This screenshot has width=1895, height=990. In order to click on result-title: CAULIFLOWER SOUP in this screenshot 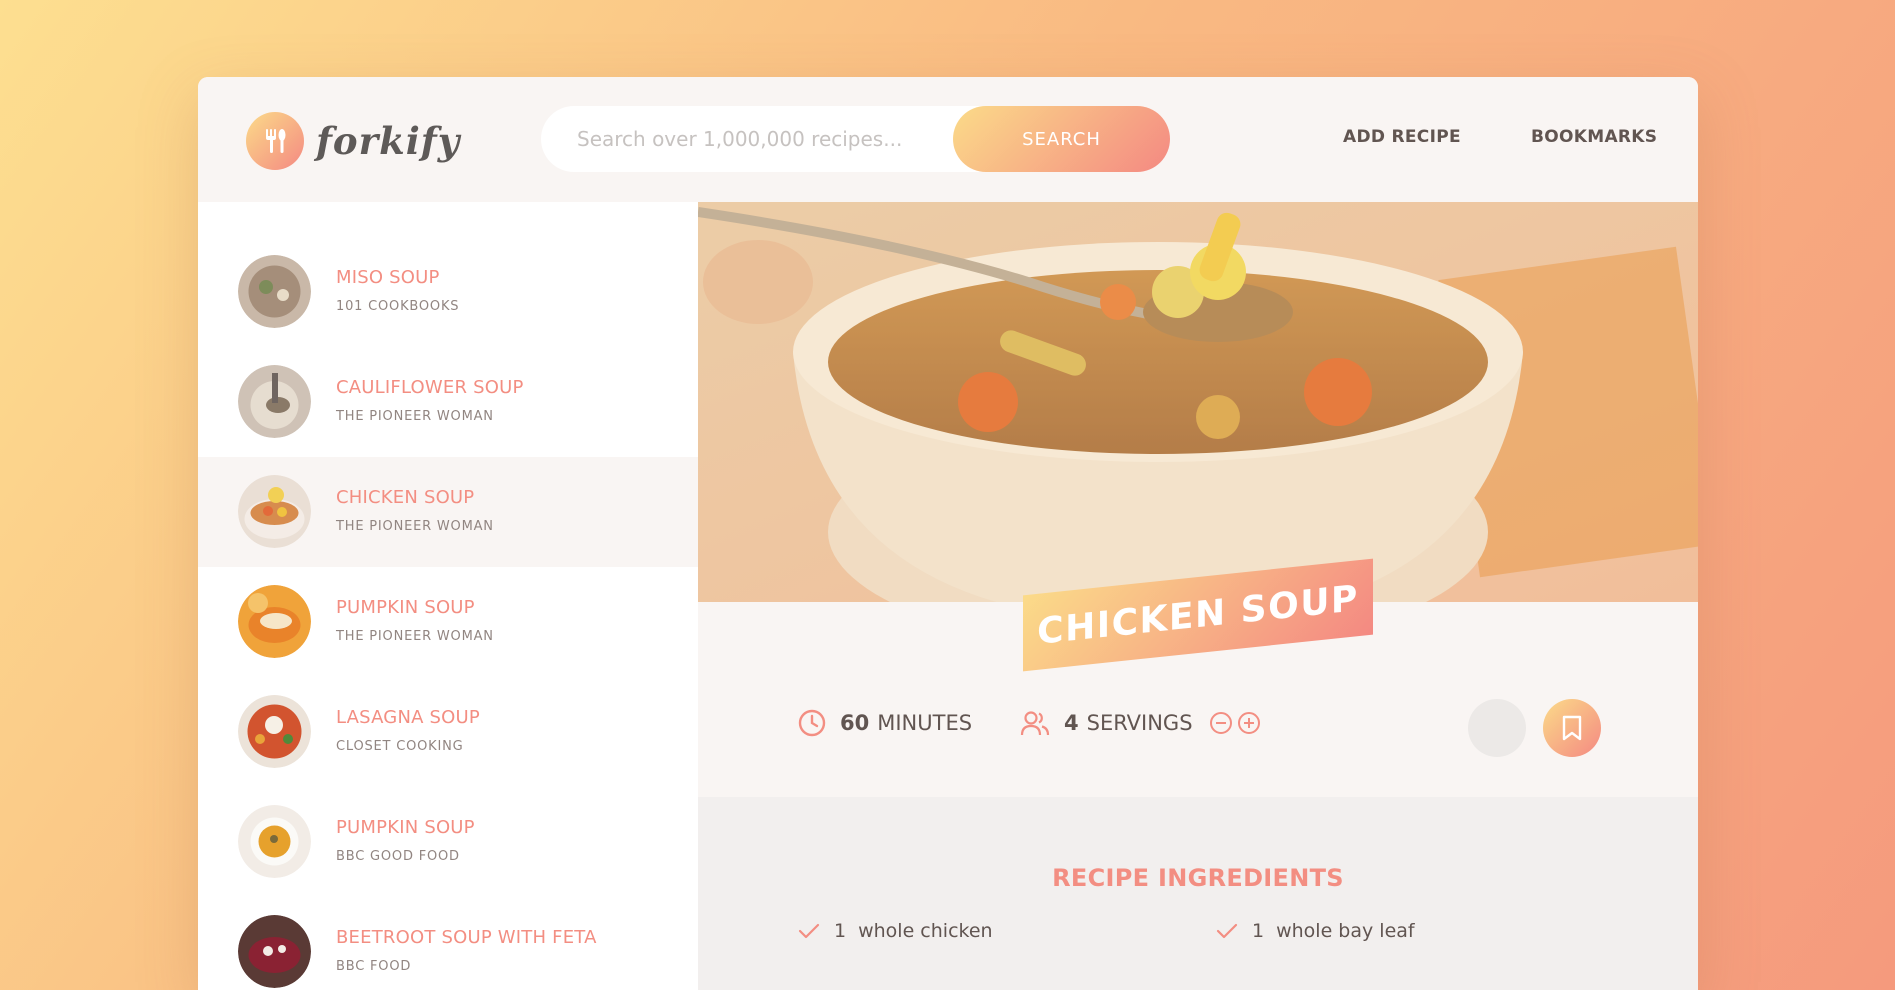, I will do `click(430, 387)`.